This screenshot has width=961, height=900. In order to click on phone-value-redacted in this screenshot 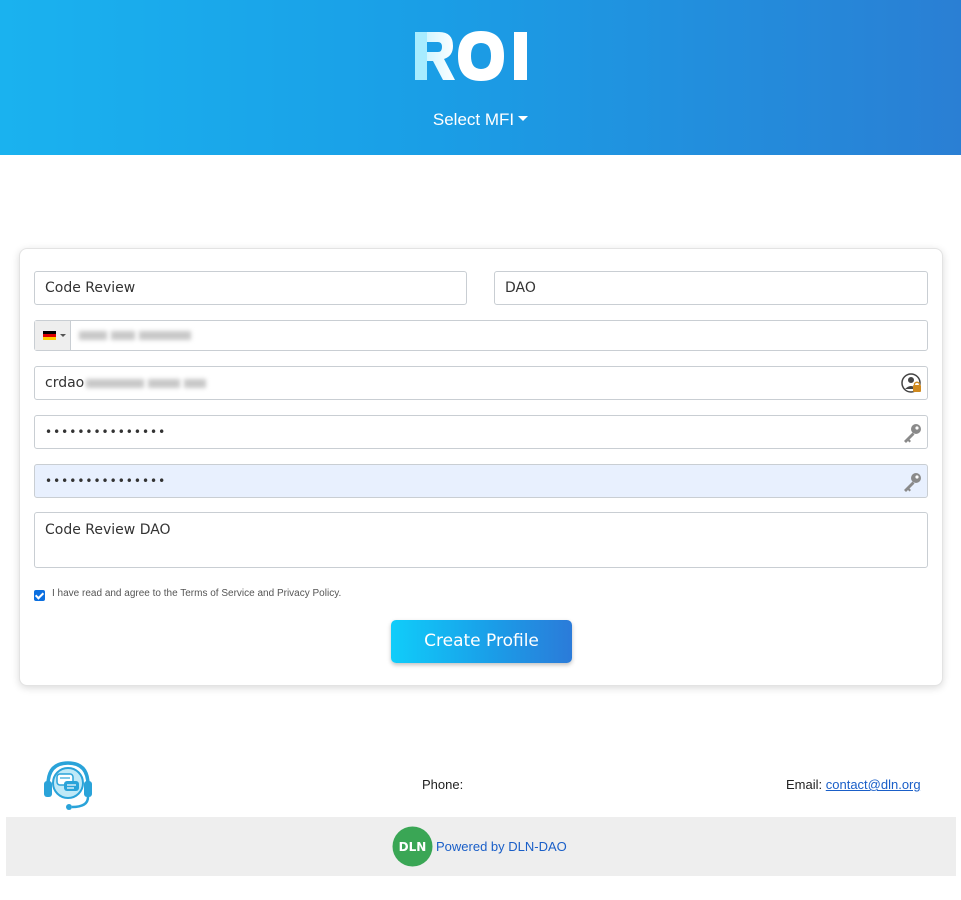, I will do `click(137, 335)`.